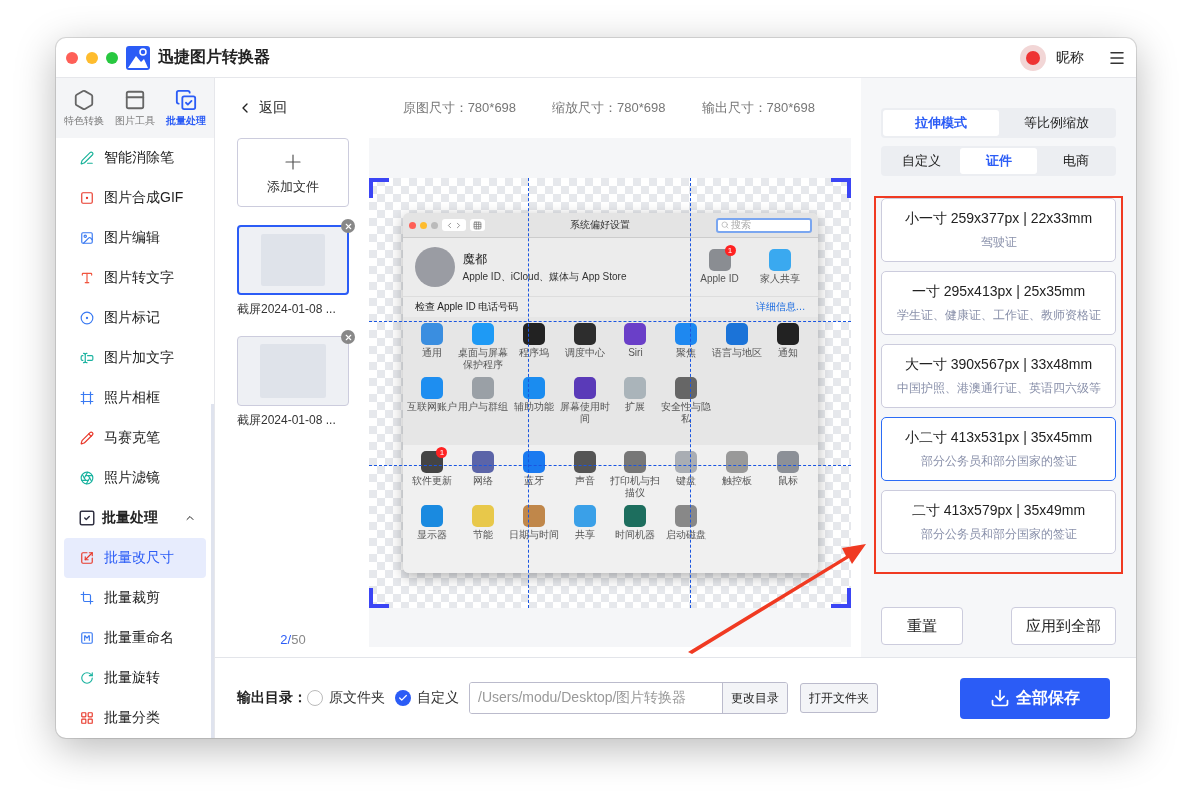 This screenshot has height=812, width=1192. Describe the element at coordinates (1056, 123) in the screenshot. I see `mode-tab: 等比例缩放` at that location.